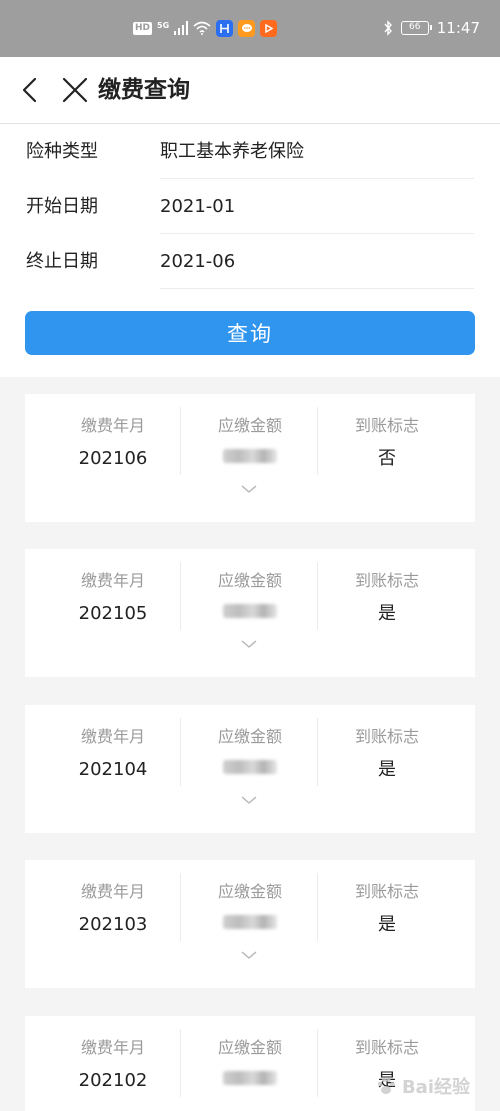  Describe the element at coordinates (458, 28) in the screenshot. I see `status-time: 11:47` at that location.